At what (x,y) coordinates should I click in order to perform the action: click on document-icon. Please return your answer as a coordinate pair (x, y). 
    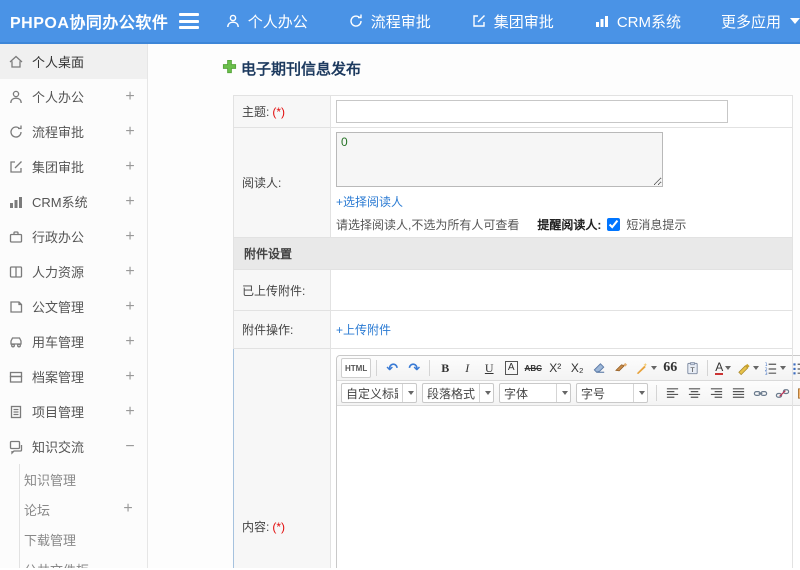
    Looking at the image, I should click on (16, 307).